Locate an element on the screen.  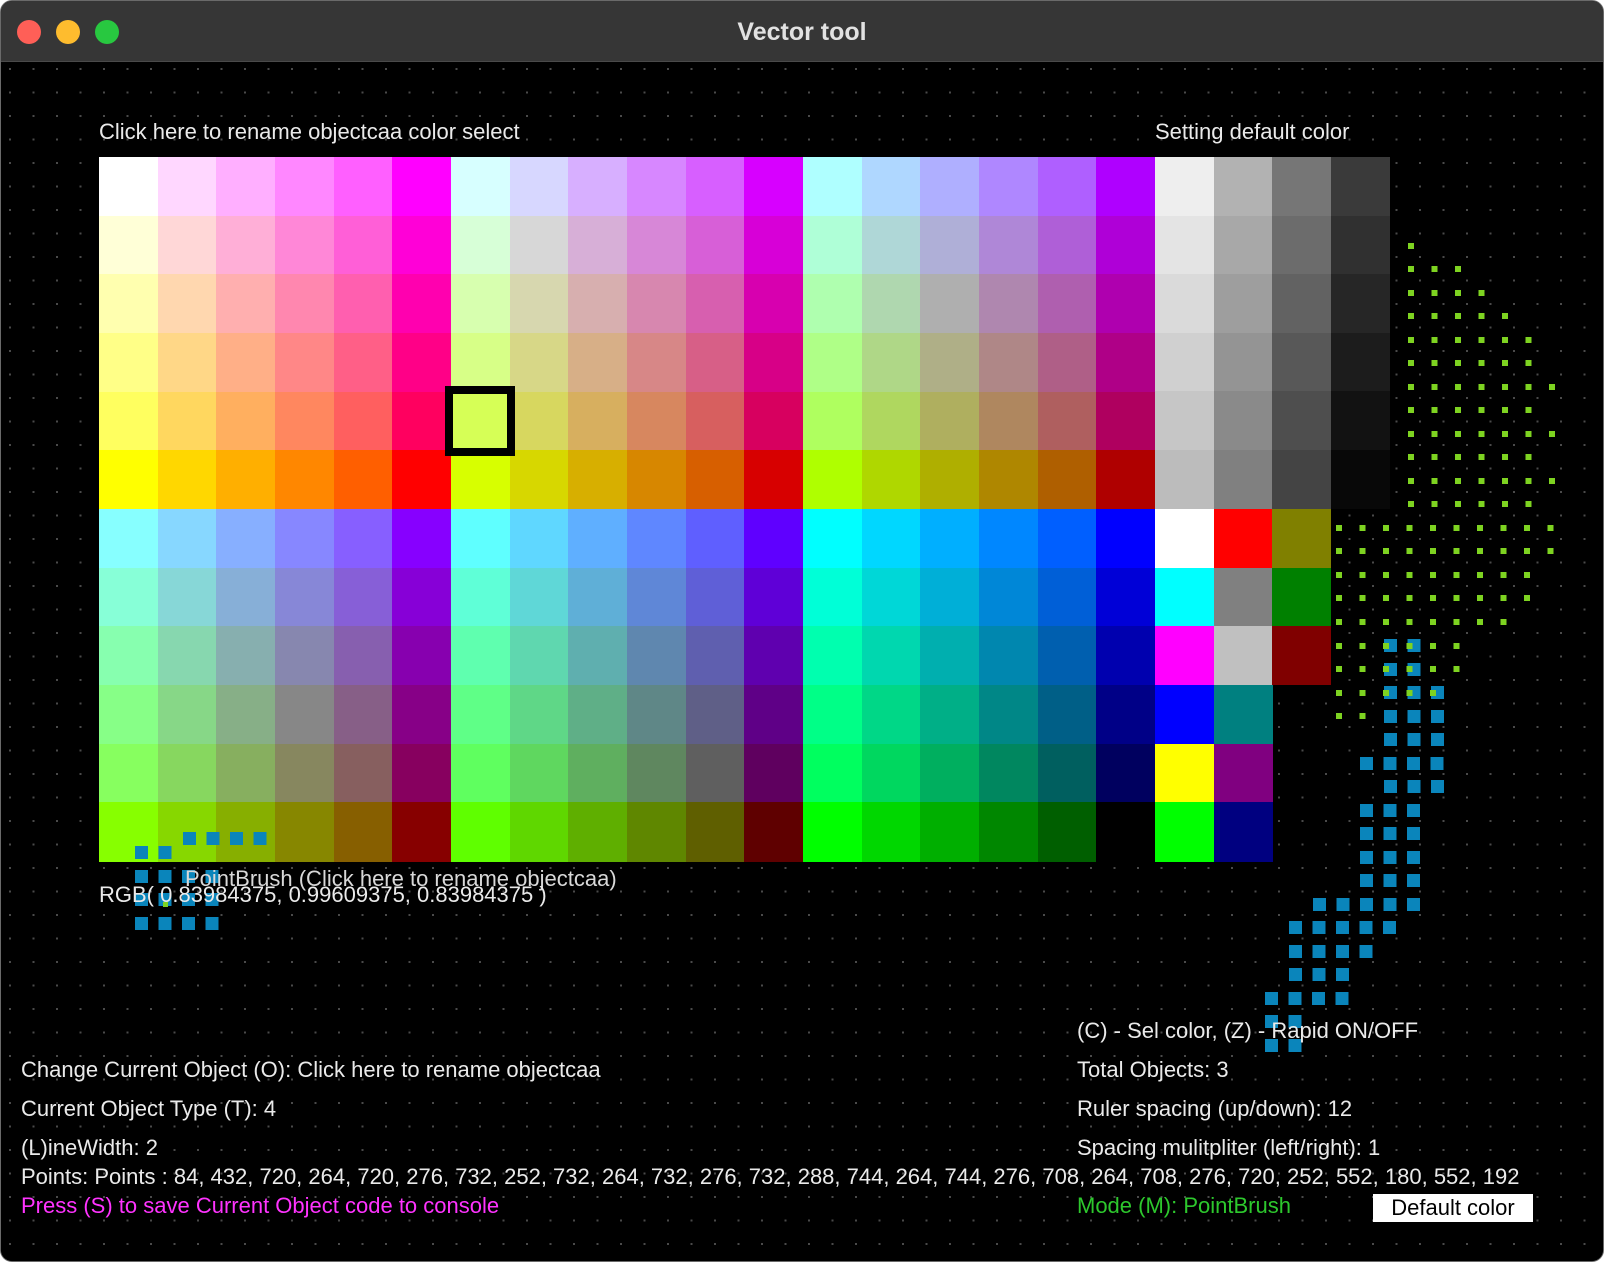
spacing-multiplier: Spacing mulitpliter (left/right): 1 is located at coordinates (1229, 1147).